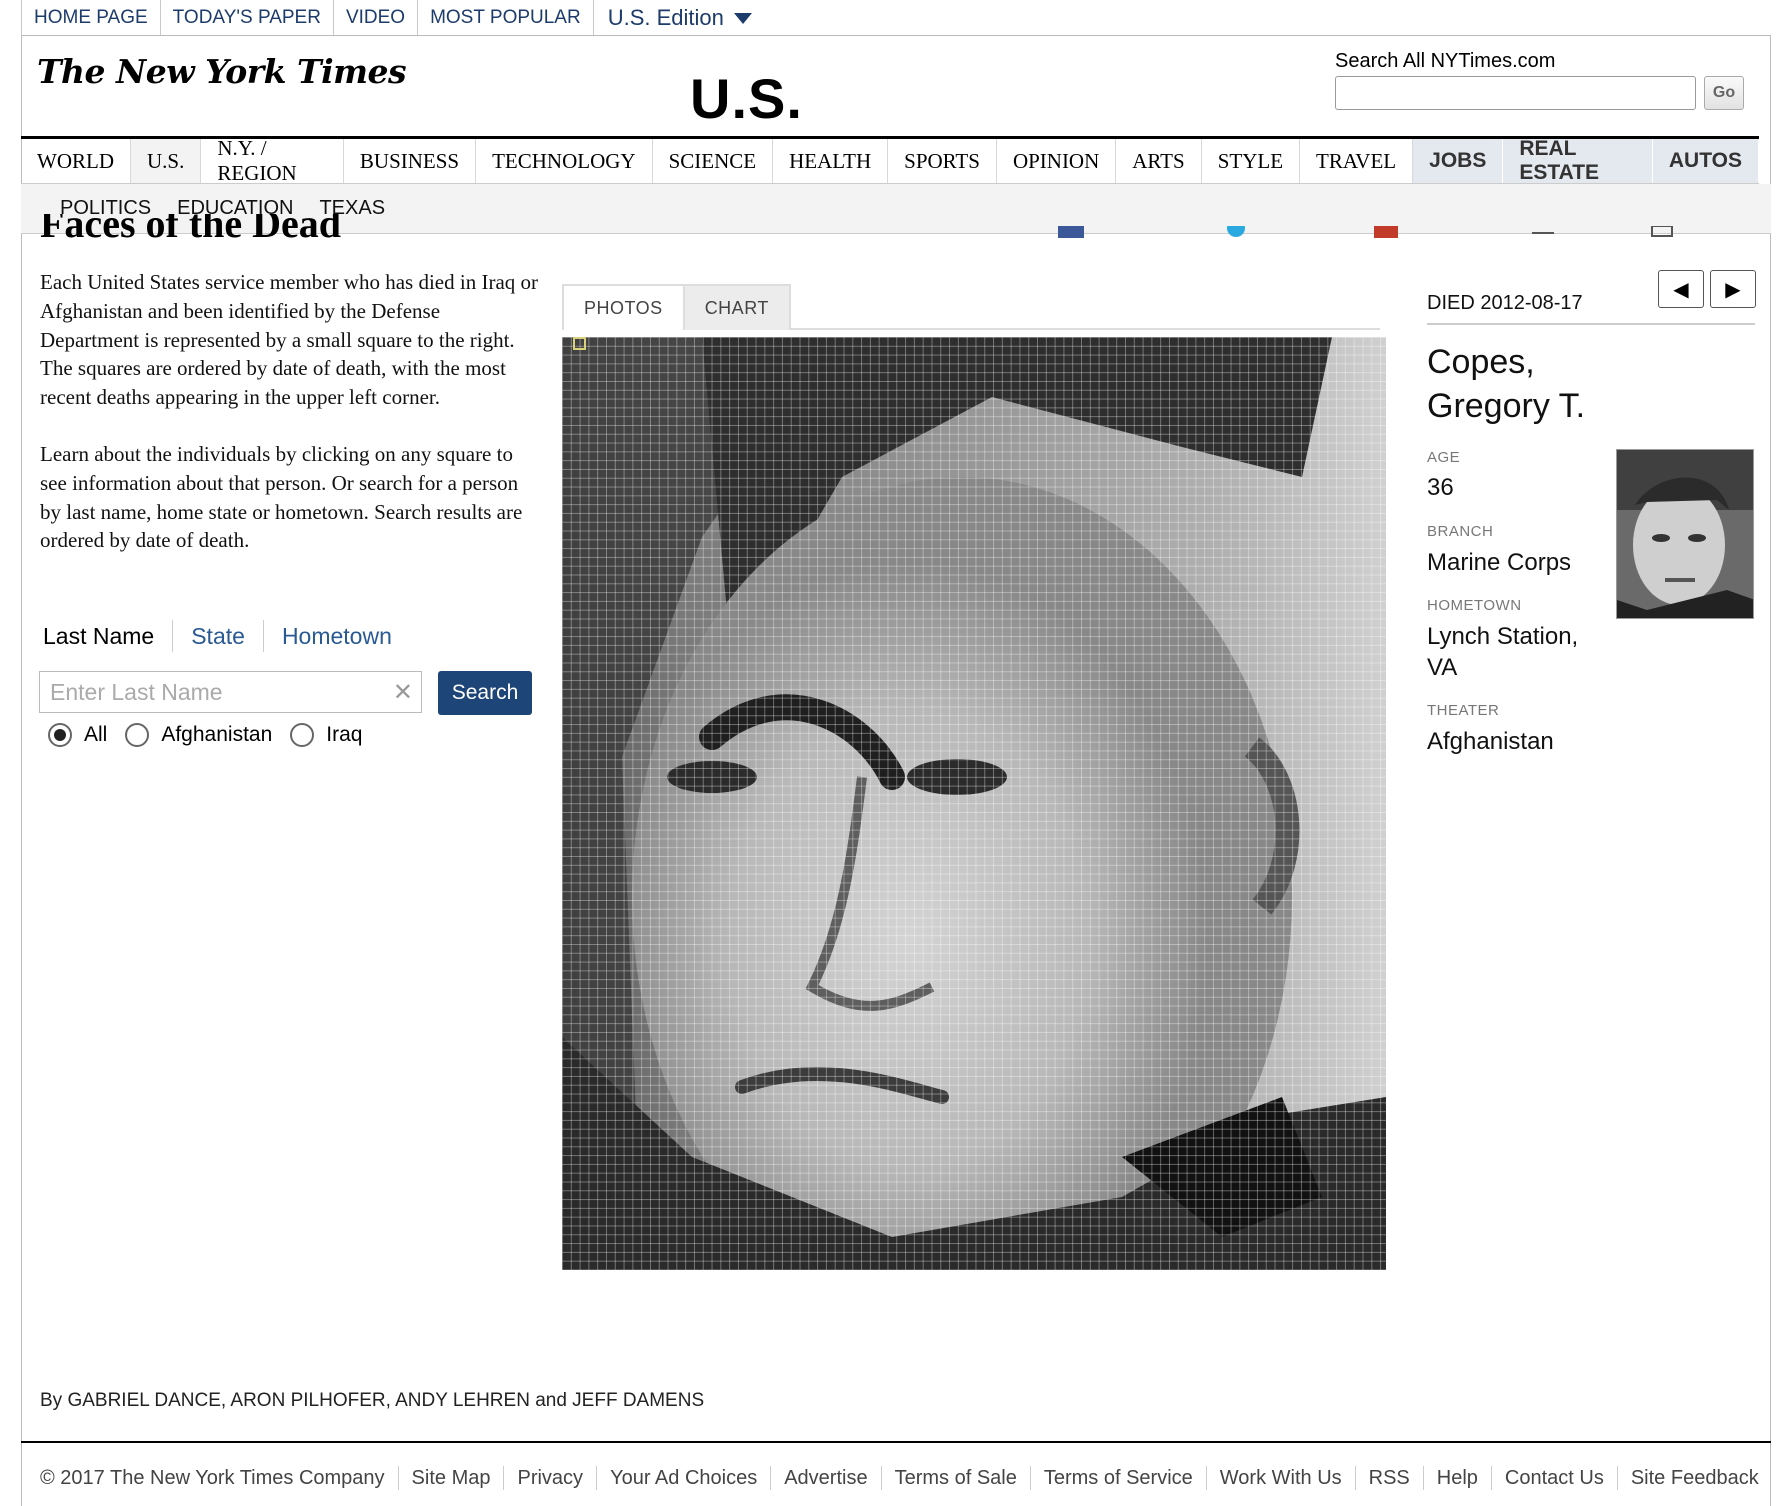 The image size is (1790, 1506). Describe the element at coordinates (1499, 562) in the screenshot. I see `branch-value: Marine Corps` at that location.